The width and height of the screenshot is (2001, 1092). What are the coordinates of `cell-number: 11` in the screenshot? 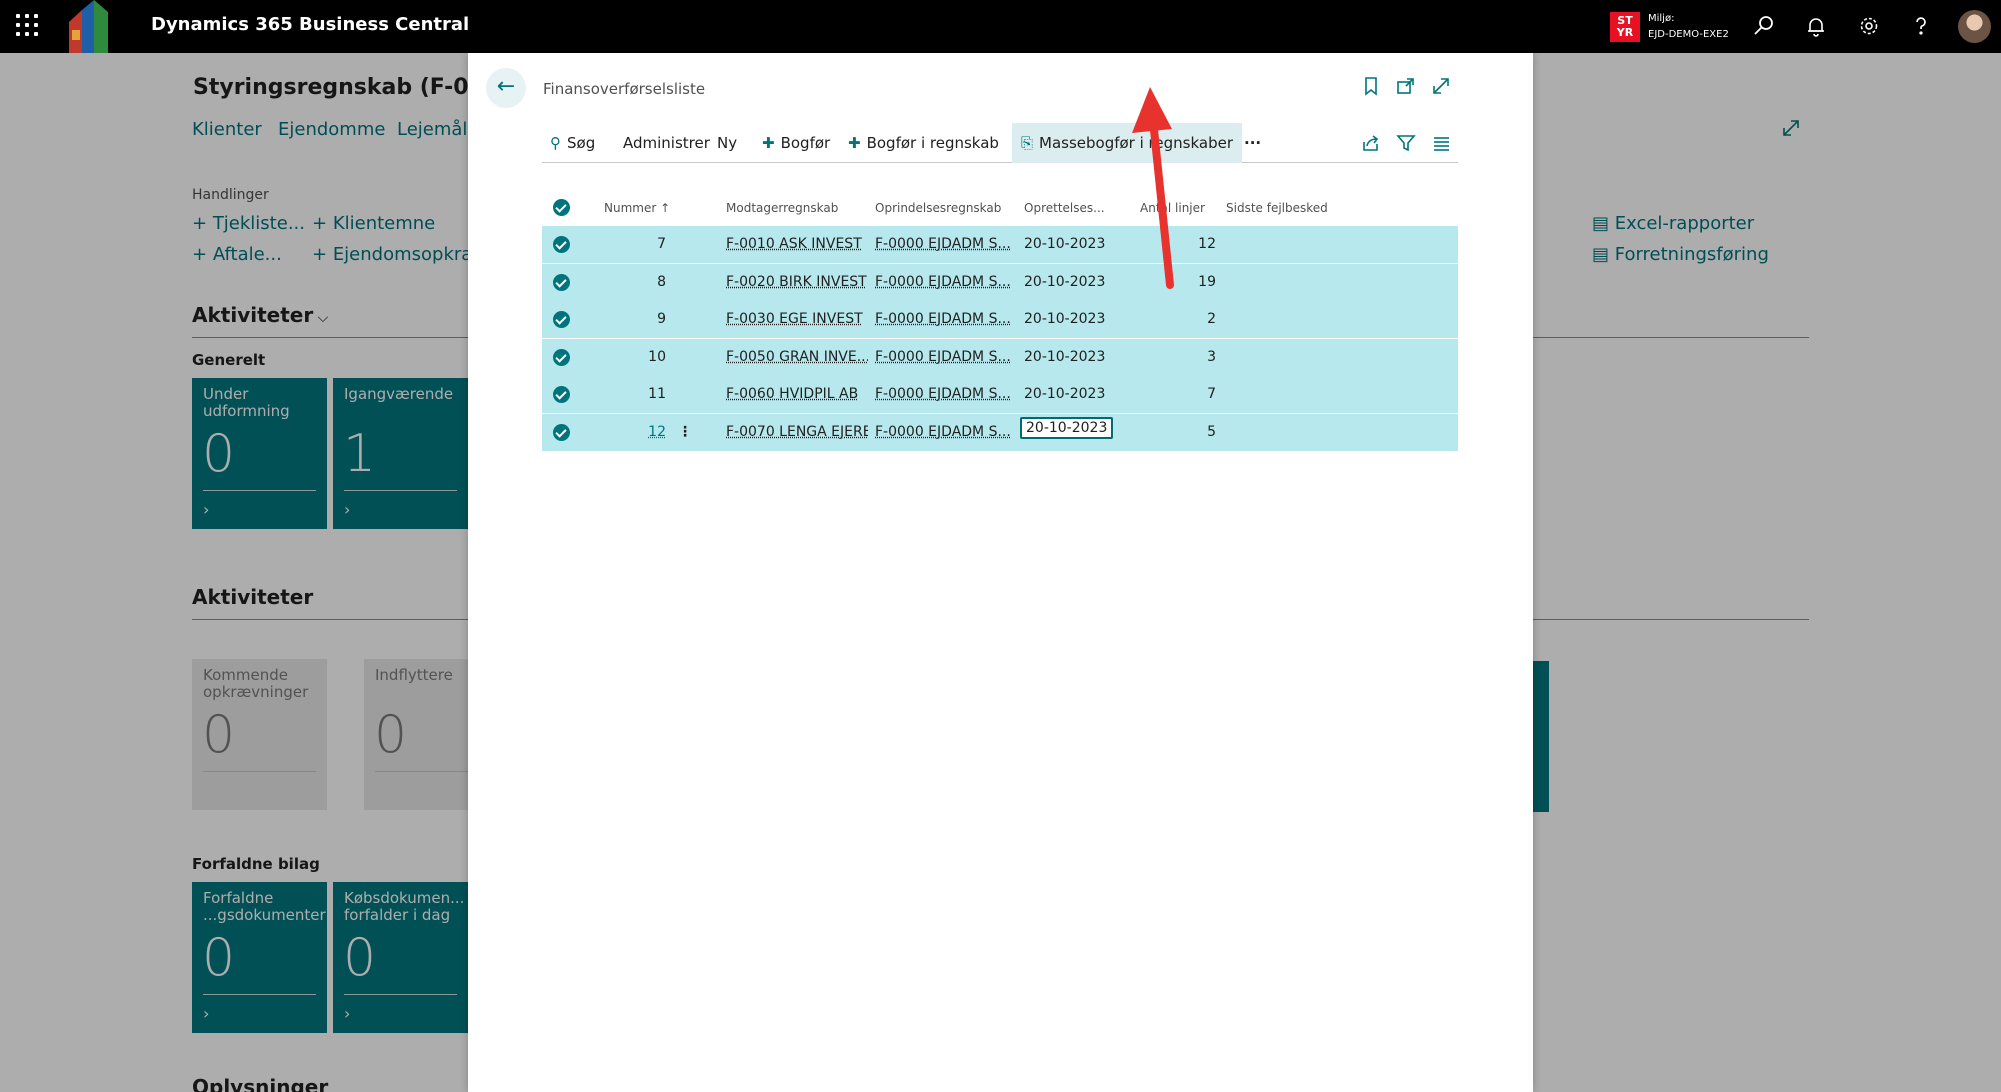 It's located at (657, 394).